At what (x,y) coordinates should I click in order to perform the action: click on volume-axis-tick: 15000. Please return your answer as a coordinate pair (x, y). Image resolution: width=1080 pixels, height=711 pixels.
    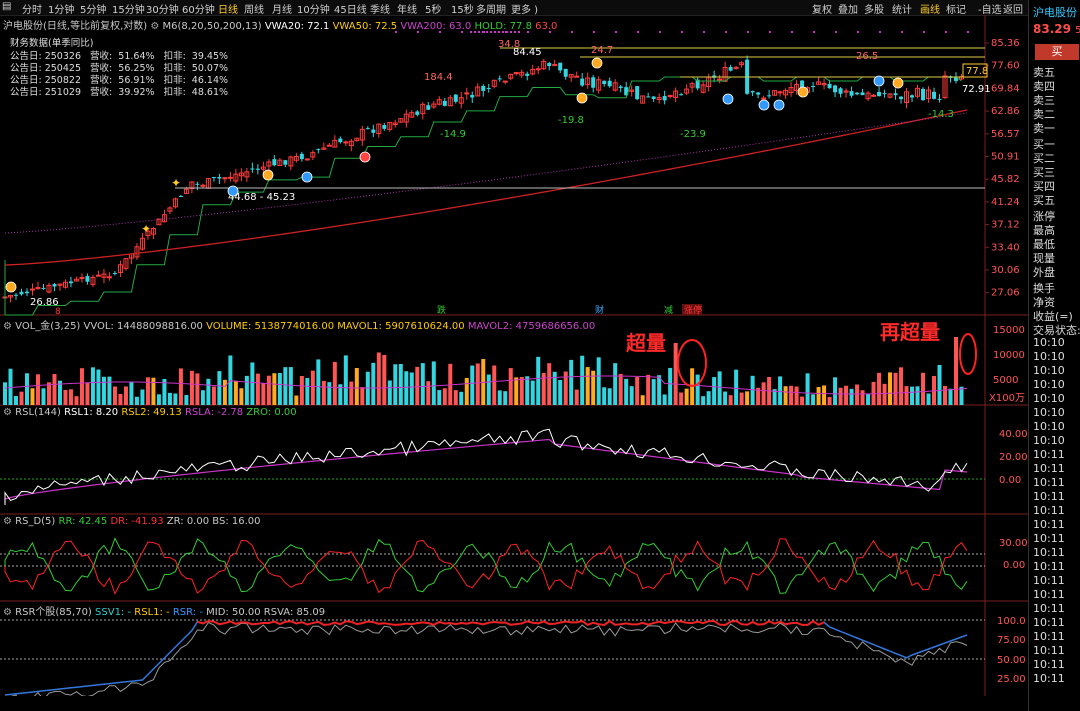
    Looking at the image, I should click on (1009, 330).